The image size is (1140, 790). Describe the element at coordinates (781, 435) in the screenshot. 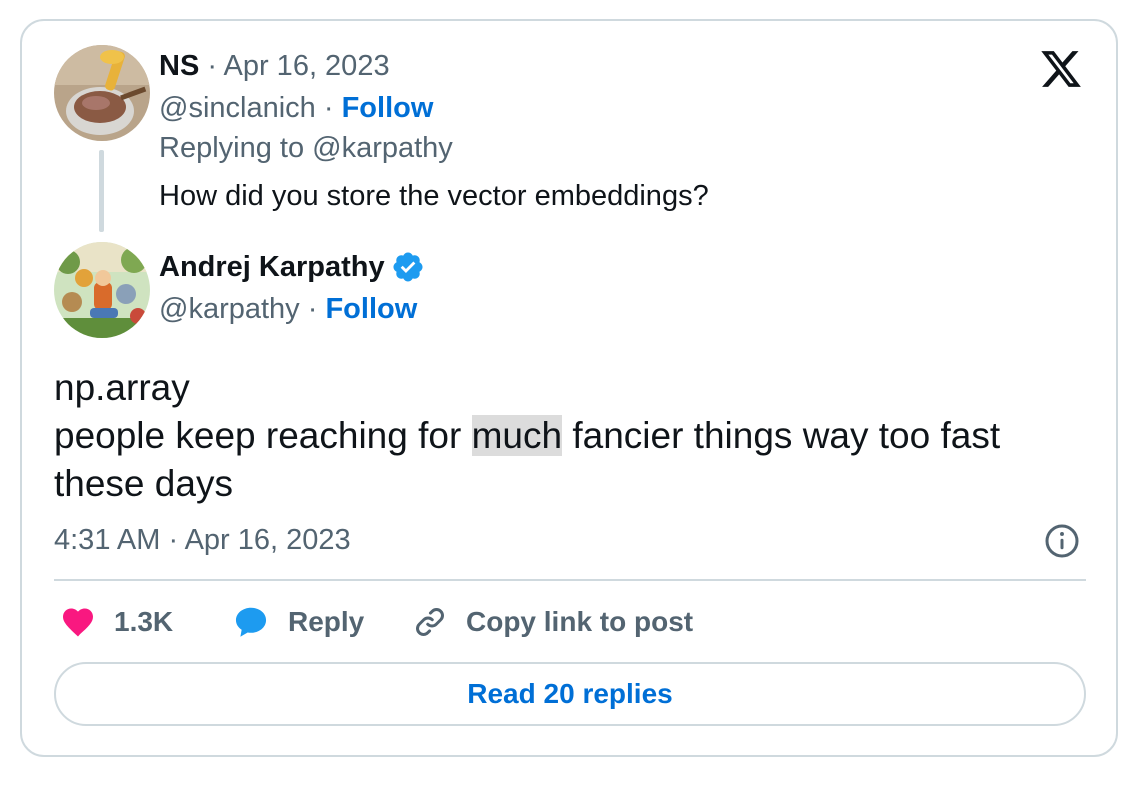

I see `tweet-line-2-end: fancier things way too fast` at that location.